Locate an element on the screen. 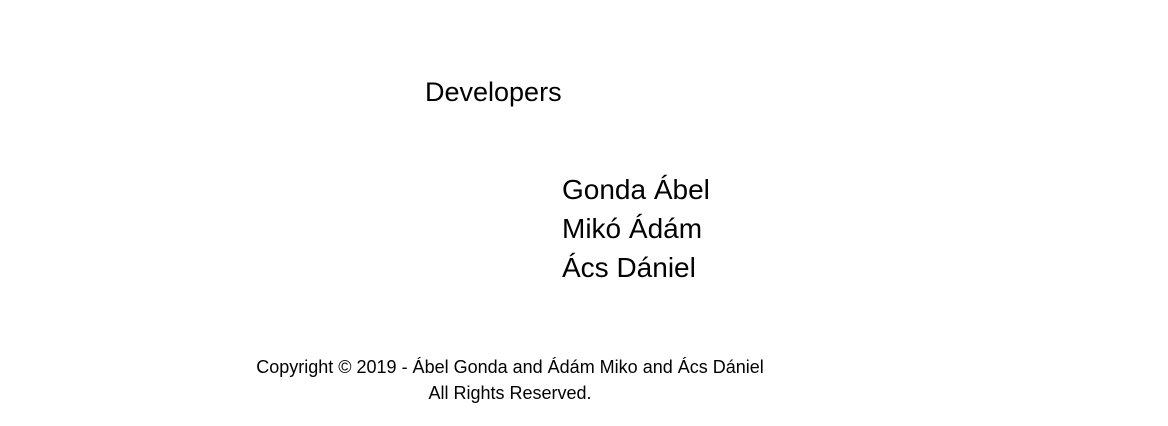  developer-name: Mikó Ádám is located at coordinates (632, 228).